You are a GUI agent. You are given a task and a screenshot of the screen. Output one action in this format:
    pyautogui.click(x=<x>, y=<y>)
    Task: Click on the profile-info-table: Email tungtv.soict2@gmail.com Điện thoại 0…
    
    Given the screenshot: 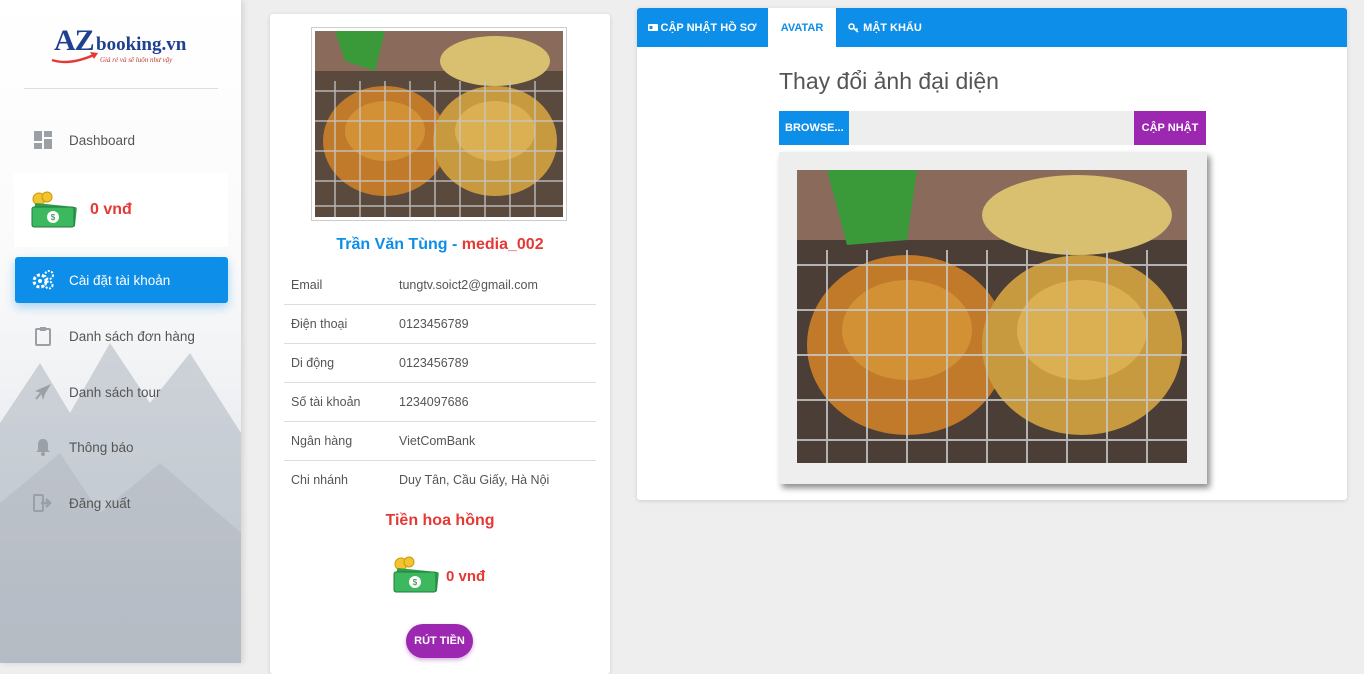 What is the action you would take?
    pyautogui.click(x=440, y=382)
    